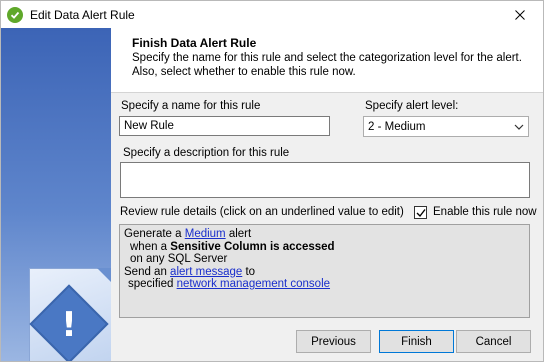 The height and width of the screenshot is (362, 544). I want to click on description-label: Specify a description for this rule, so click(206, 153).